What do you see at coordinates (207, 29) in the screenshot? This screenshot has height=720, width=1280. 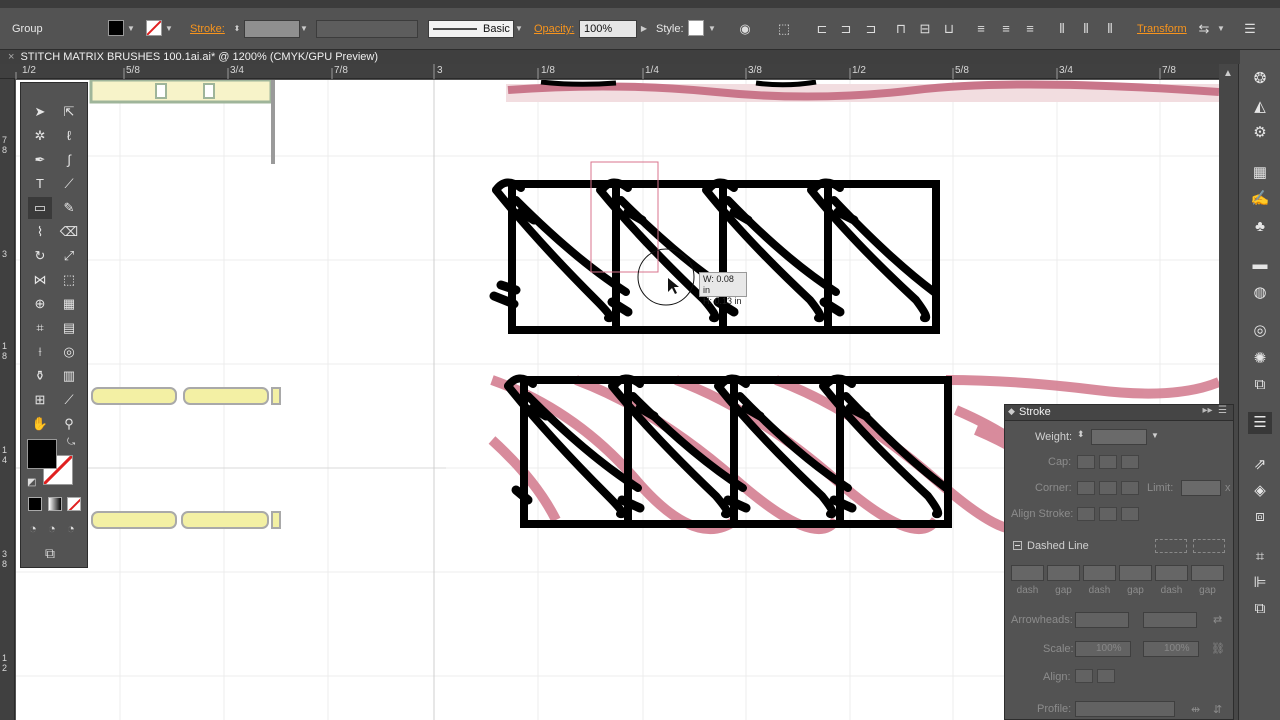 I see `stroke-label: Stroke:` at bounding box center [207, 29].